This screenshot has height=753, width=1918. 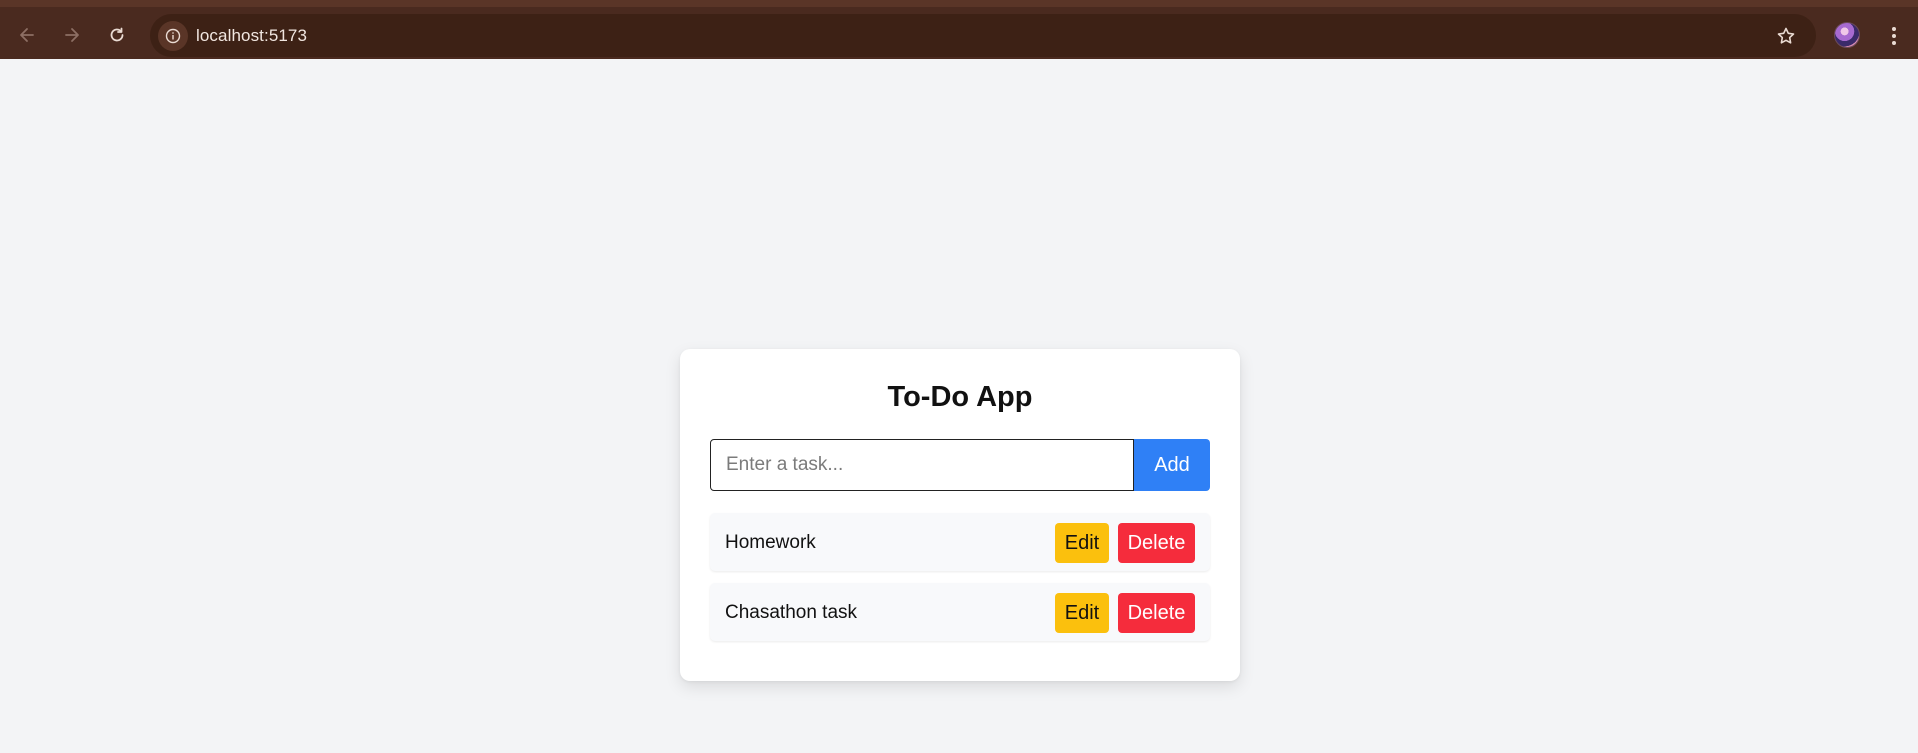 What do you see at coordinates (1172, 465) in the screenshot?
I see `add-task-button: Add` at bounding box center [1172, 465].